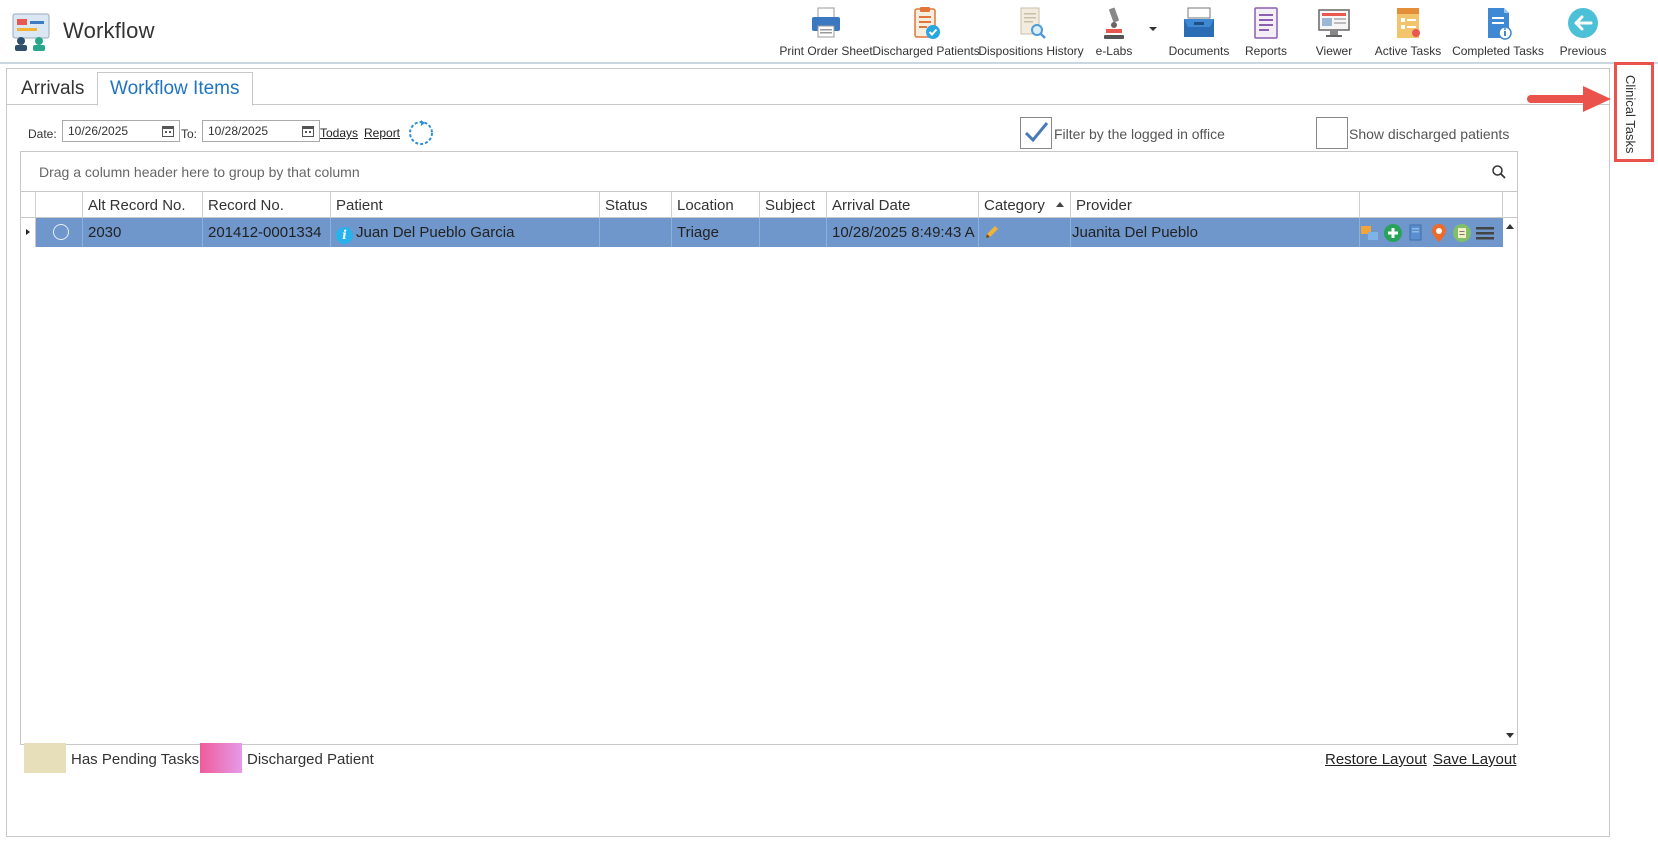  What do you see at coordinates (109, 30) in the screenshot?
I see `app-title: Workflow` at bounding box center [109, 30].